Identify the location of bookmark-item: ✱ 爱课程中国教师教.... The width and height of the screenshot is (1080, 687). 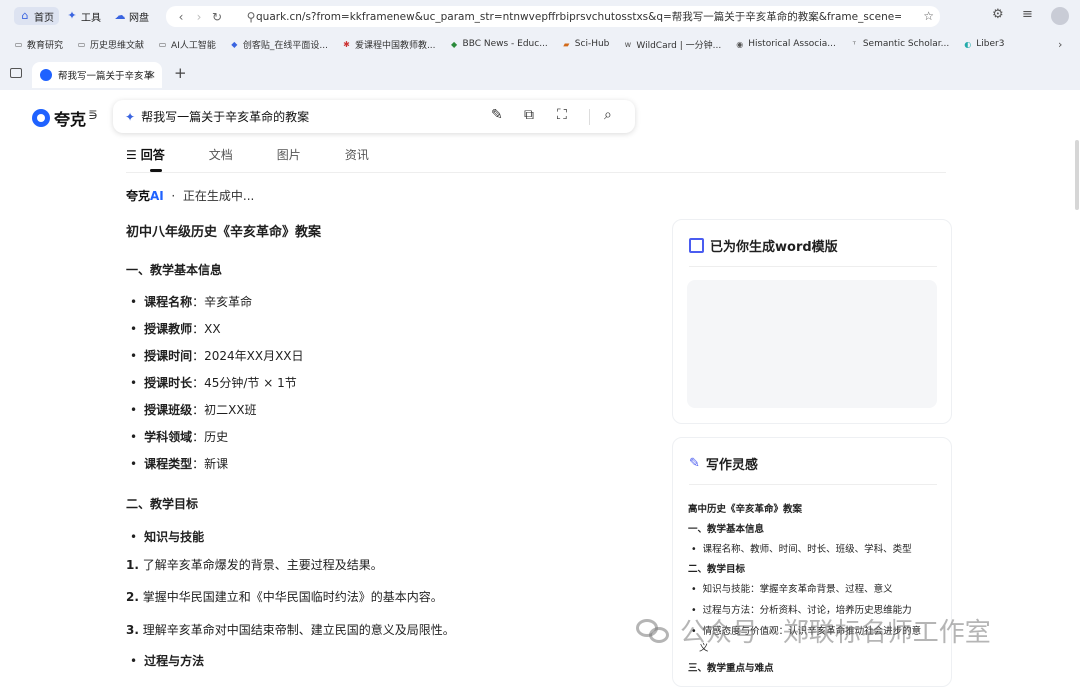
(388, 44).